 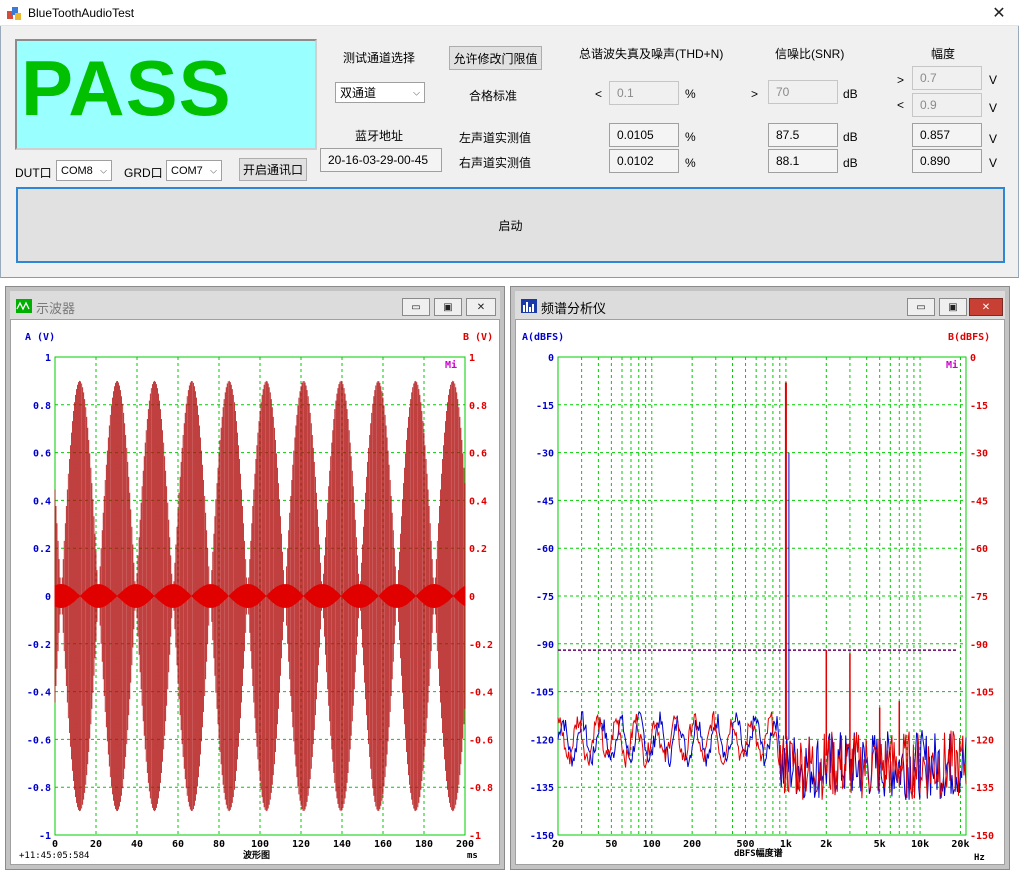 I want to click on spec-y-tick-left: -105, so click(x=542, y=693).